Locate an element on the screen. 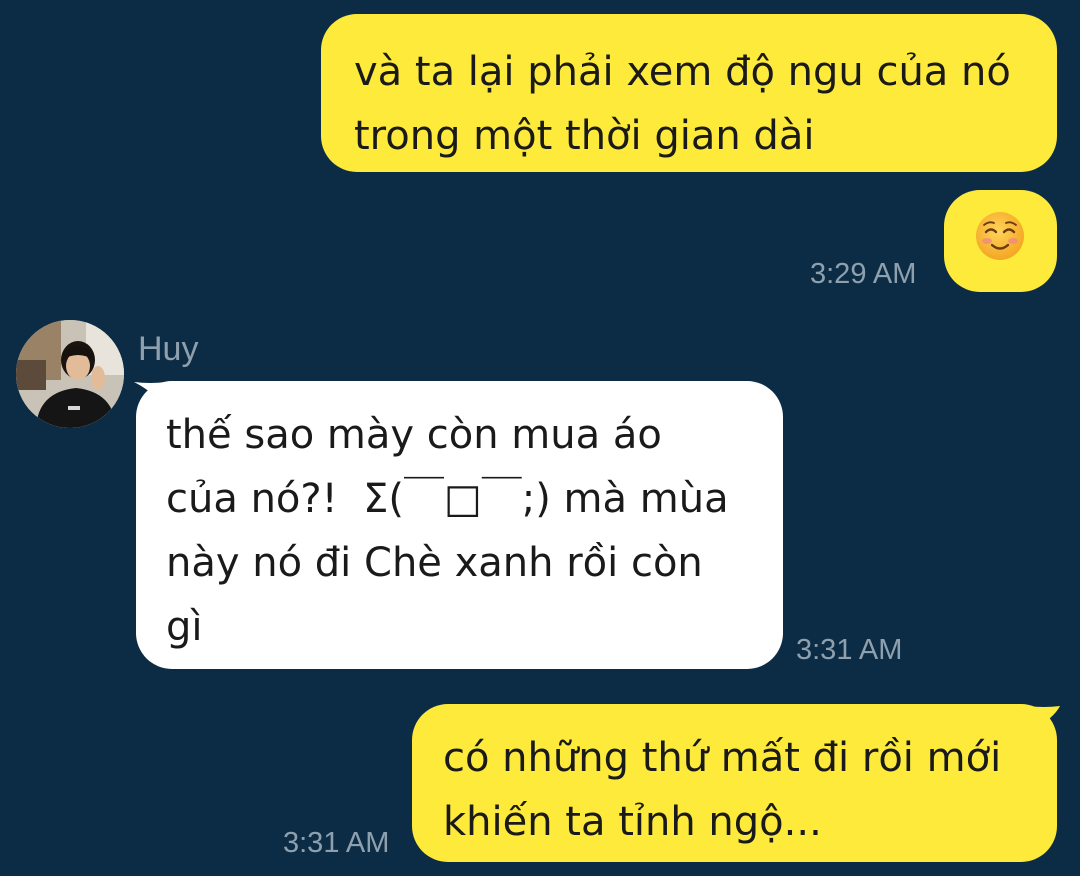 The image size is (1080, 876). smiling-face-icon is located at coordinates (1000, 236).